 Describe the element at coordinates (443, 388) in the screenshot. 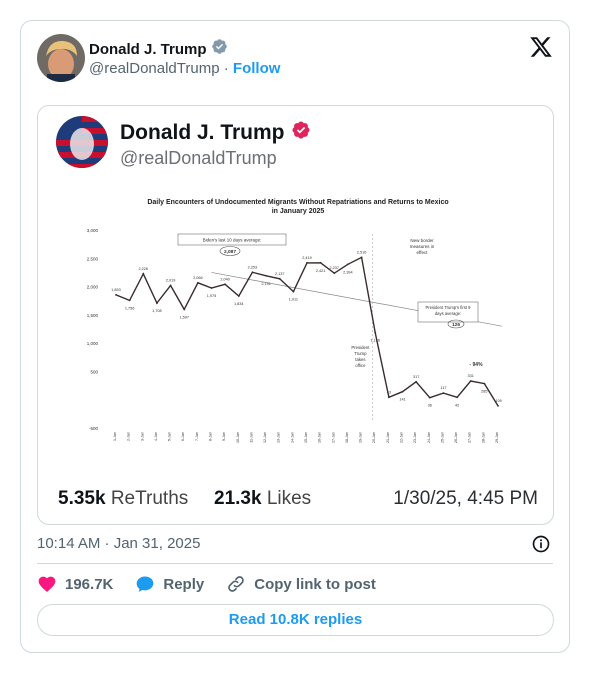

I see `data-label: 117` at that location.